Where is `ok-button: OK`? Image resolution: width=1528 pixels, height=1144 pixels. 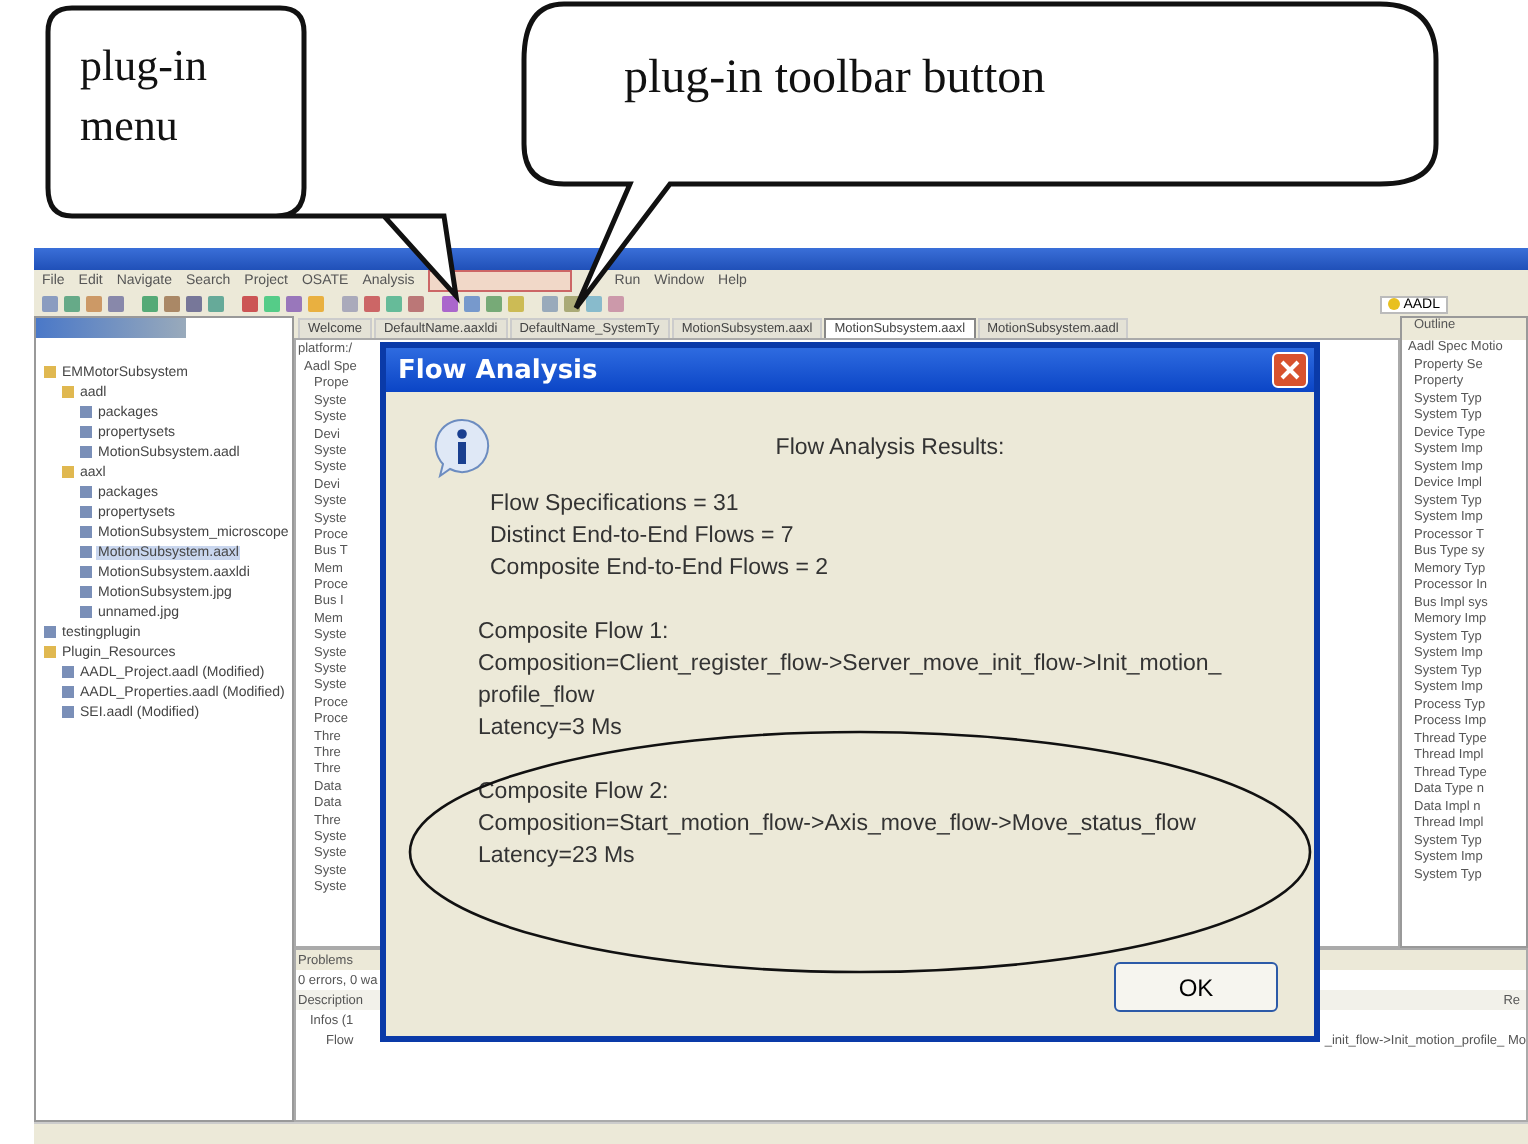
ok-button: OK is located at coordinates (1196, 987).